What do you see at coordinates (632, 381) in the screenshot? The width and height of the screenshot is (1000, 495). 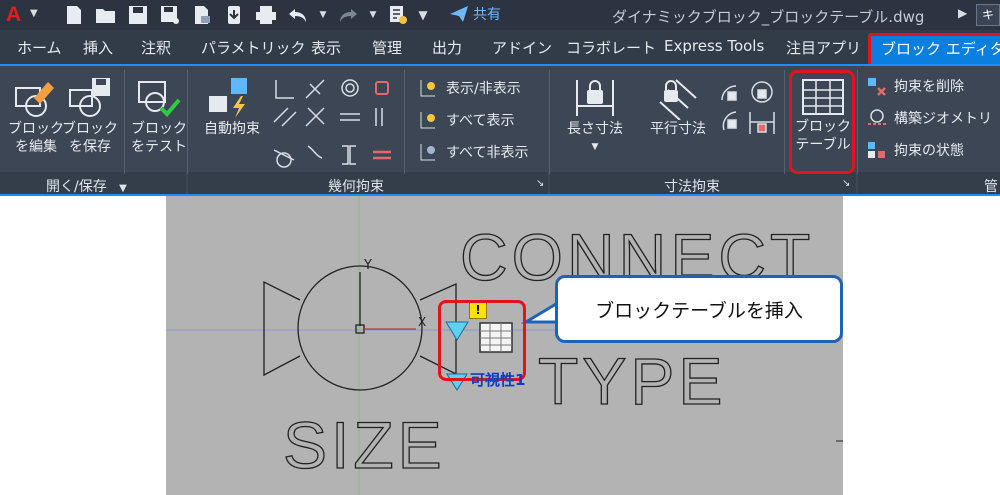 I see `text-type: TYPE` at bounding box center [632, 381].